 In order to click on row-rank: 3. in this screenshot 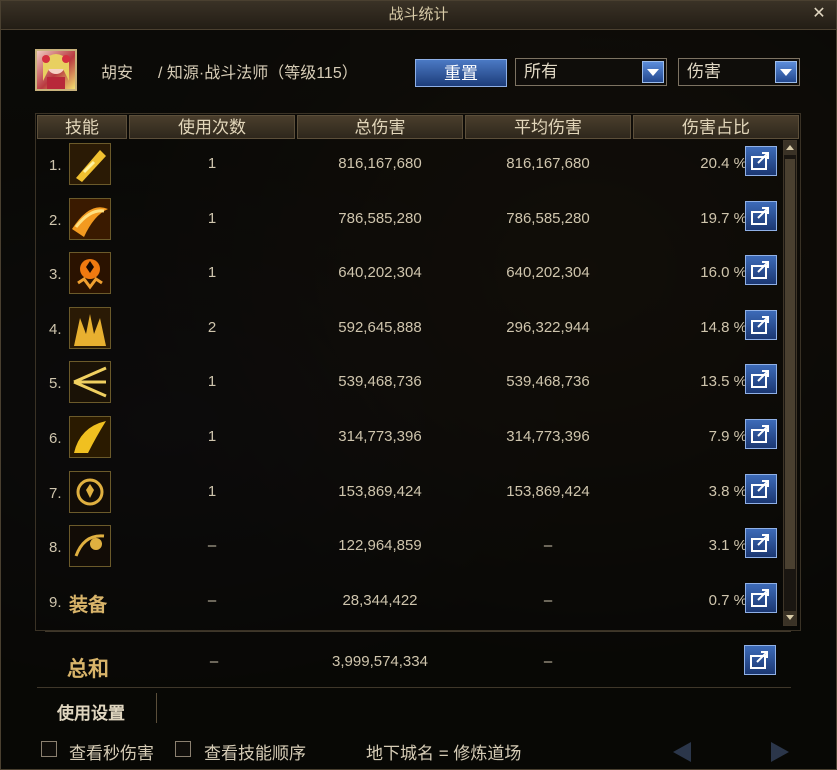, I will do `click(55, 275)`.